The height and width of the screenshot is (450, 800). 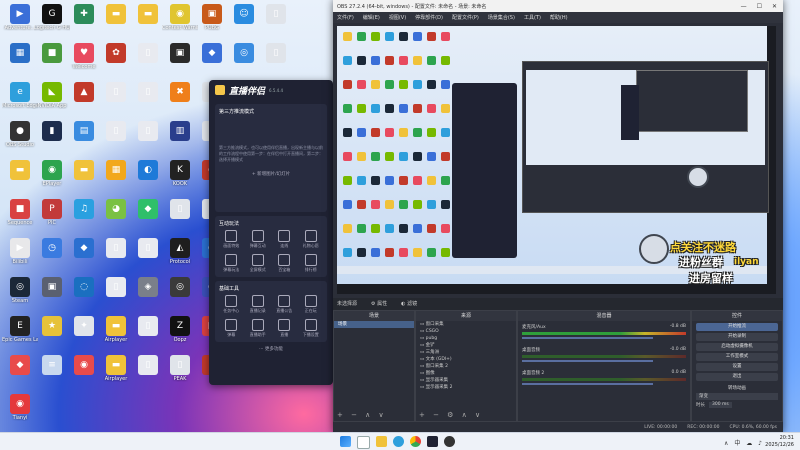 I want to click on desktop-icon: ■, so click(x=52, y=53).